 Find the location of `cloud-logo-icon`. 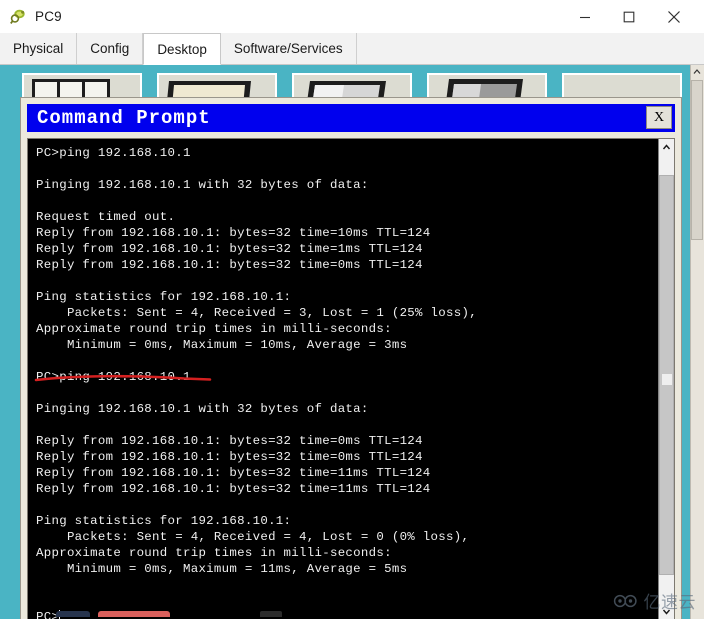

cloud-logo-icon is located at coordinates (625, 600).